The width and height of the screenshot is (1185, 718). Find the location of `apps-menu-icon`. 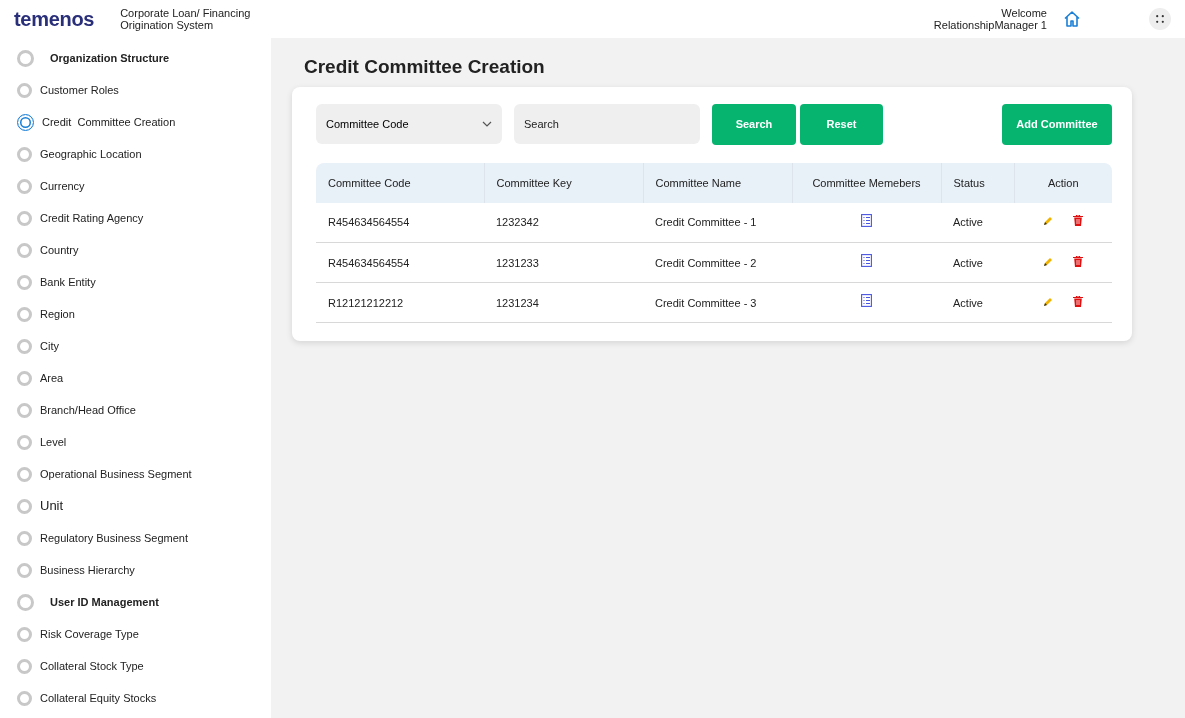

apps-menu-icon is located at coordinates (1160, 19).